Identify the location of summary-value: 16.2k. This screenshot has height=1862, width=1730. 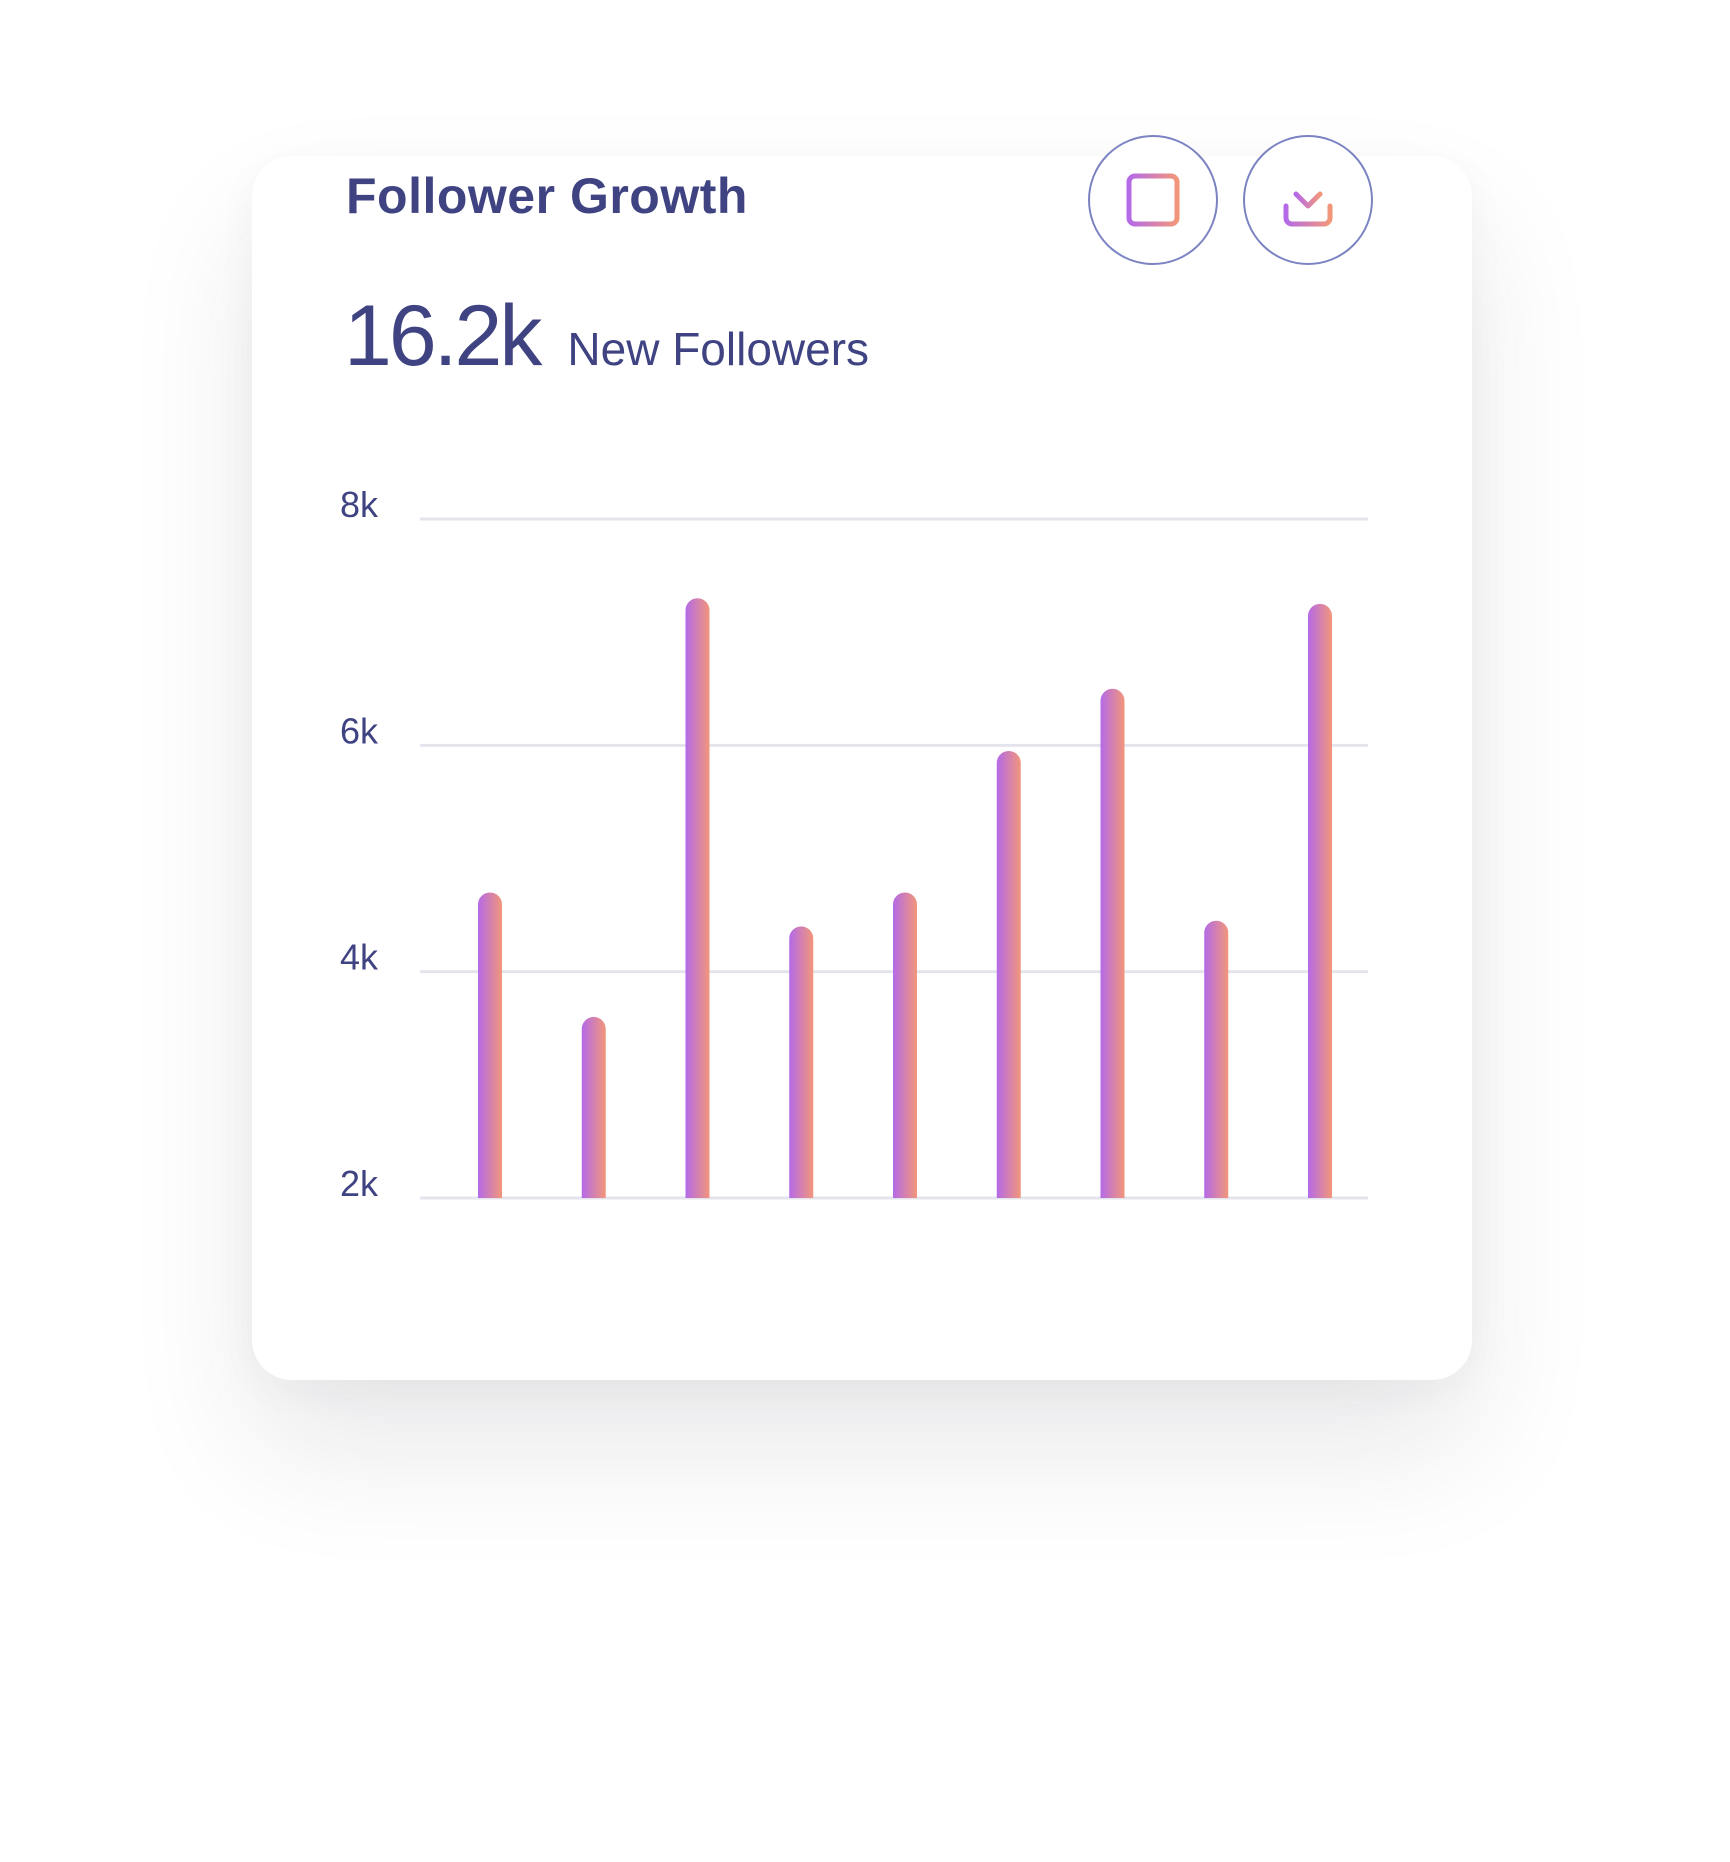
(443, 336).